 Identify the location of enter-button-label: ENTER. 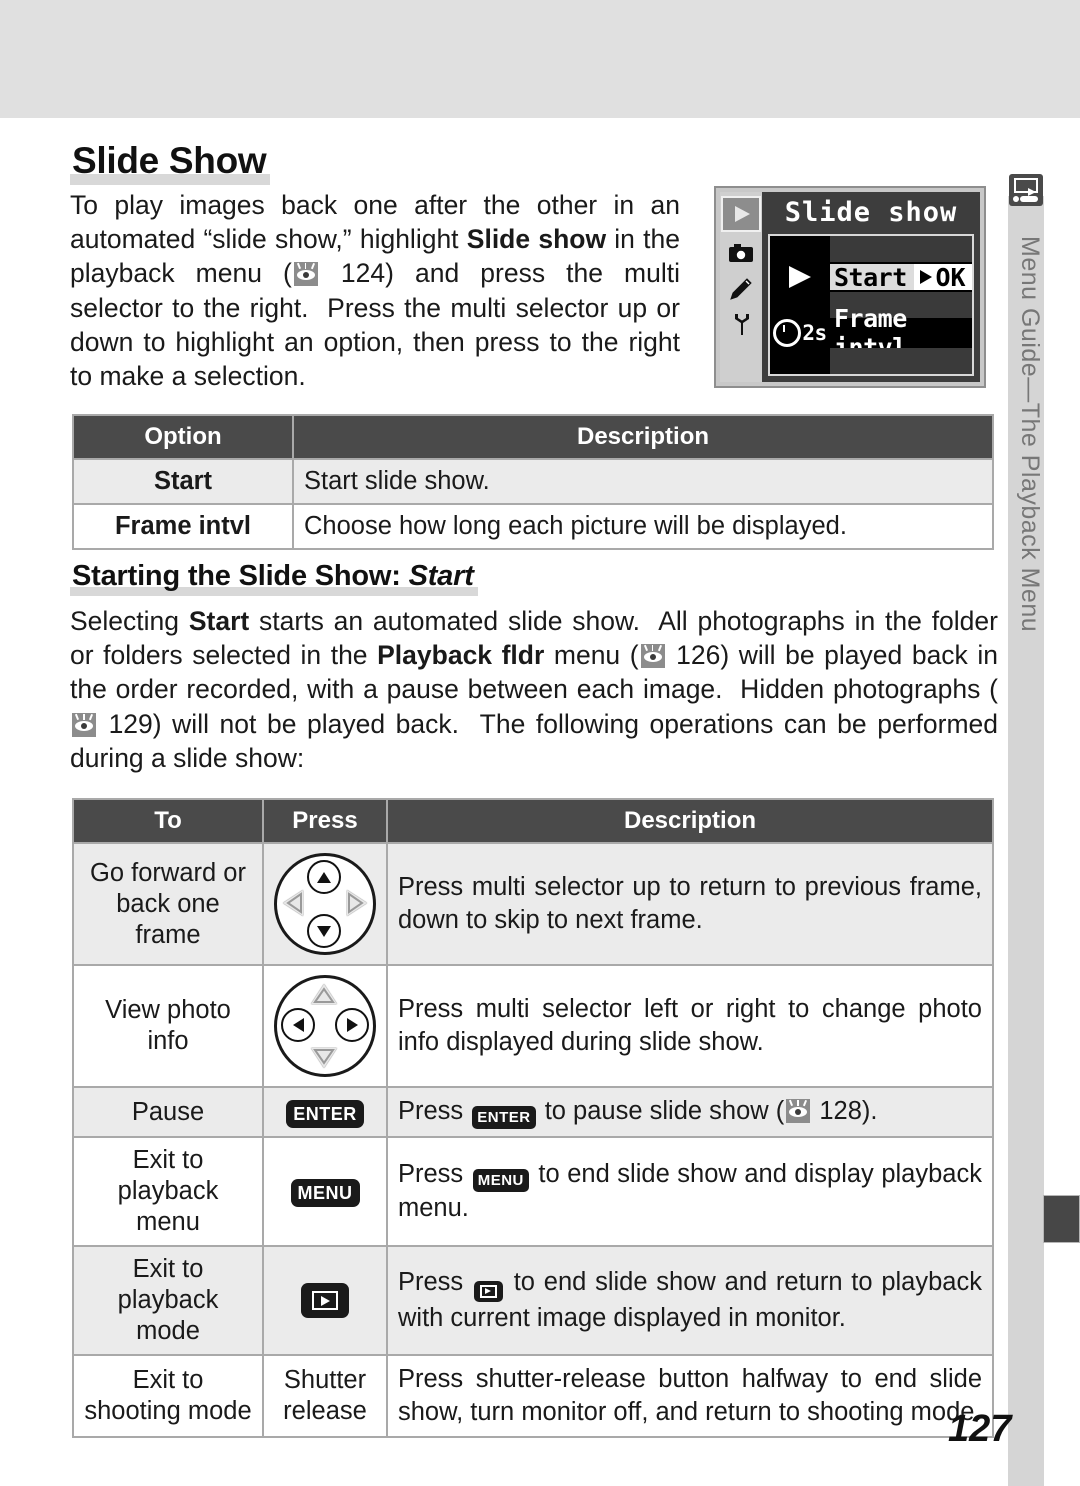
(325, 1113).